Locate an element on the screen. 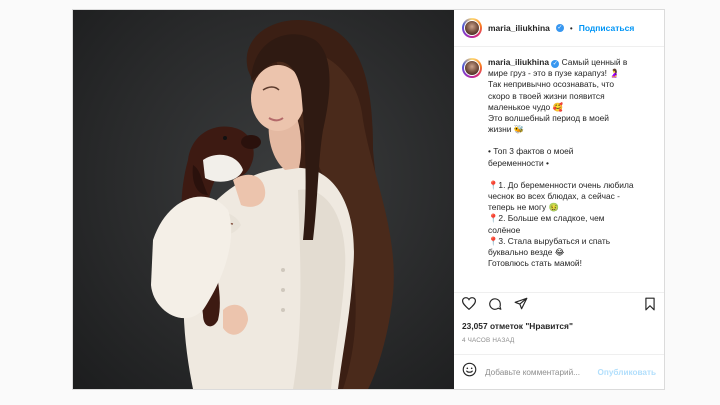 The height and width of the screenshot is (405, 720). caption-avatar is located at coordinates (472, 68).